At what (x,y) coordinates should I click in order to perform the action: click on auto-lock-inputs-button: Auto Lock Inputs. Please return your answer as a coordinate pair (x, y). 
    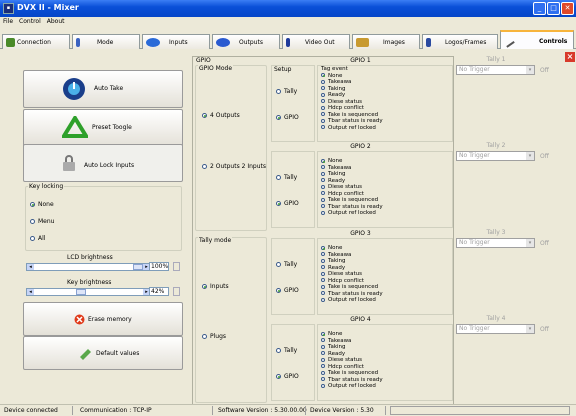
    Looking at the image, I should click on (103, 163).